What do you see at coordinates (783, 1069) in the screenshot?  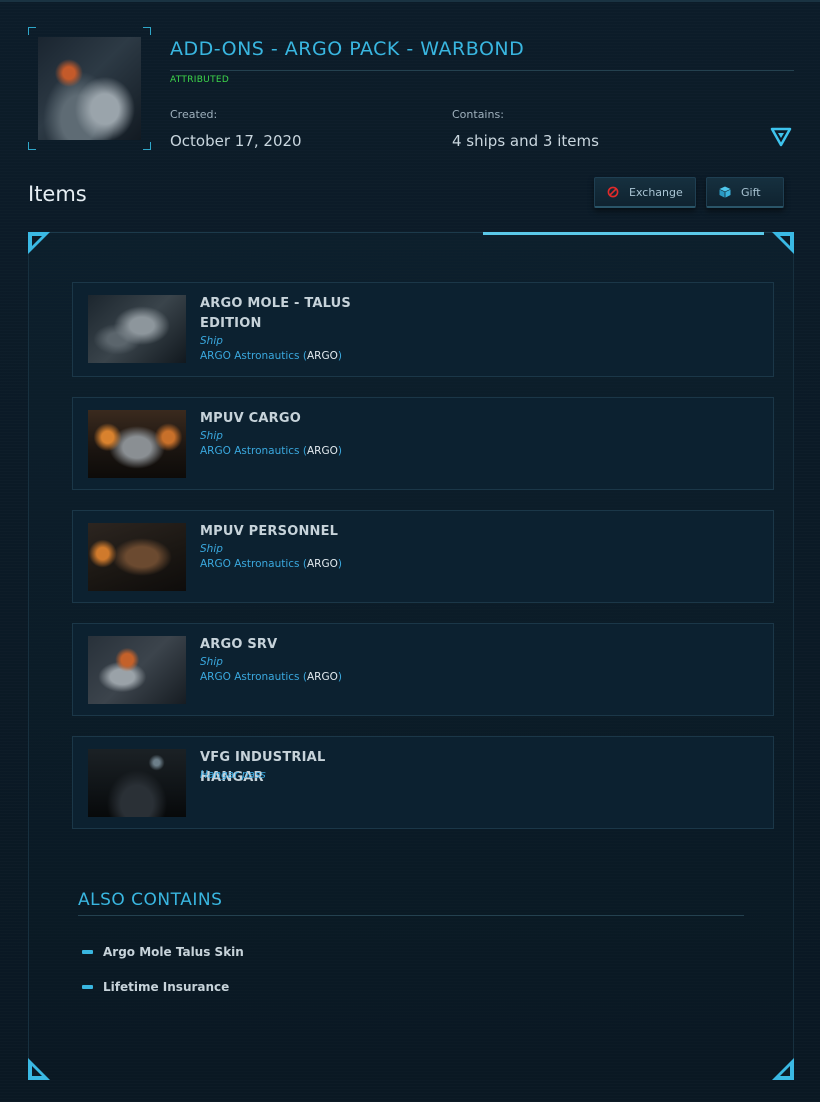 I see `panel-corner-br-icon` at bounding box center [783, 1069].